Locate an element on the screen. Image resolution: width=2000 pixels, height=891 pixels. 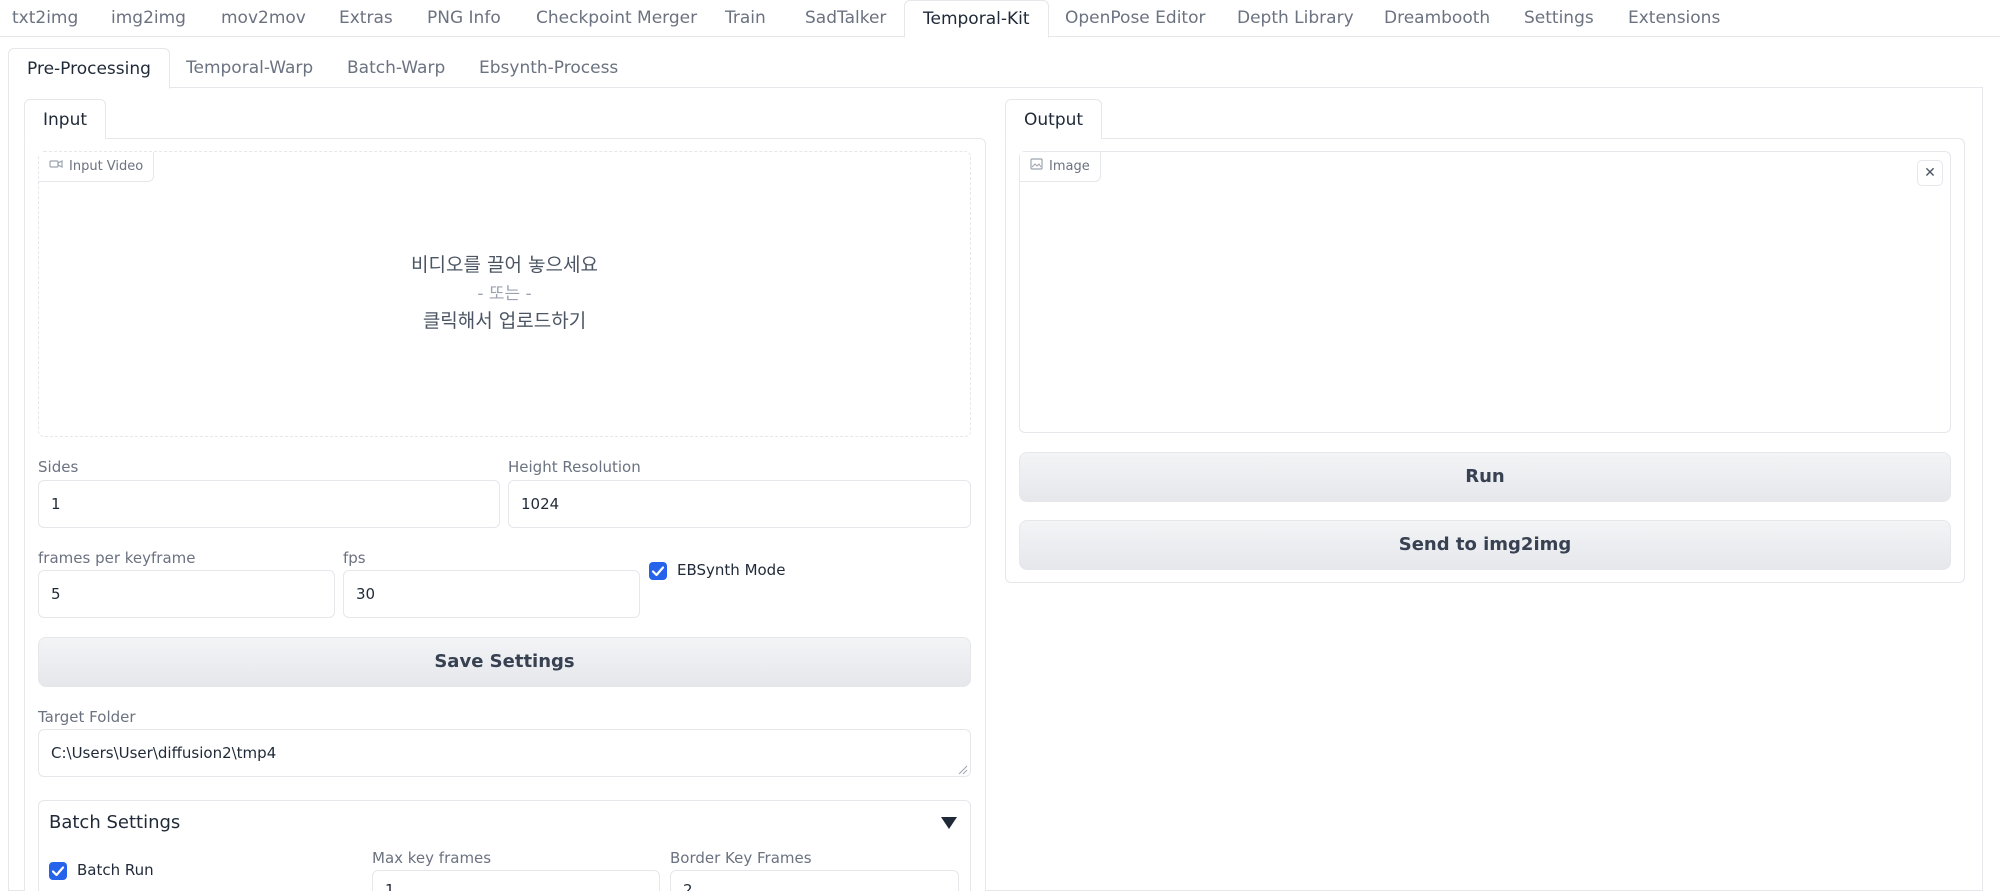
tab-temporal-kit: Temporal-Kit is located at coordinates (976, 19).